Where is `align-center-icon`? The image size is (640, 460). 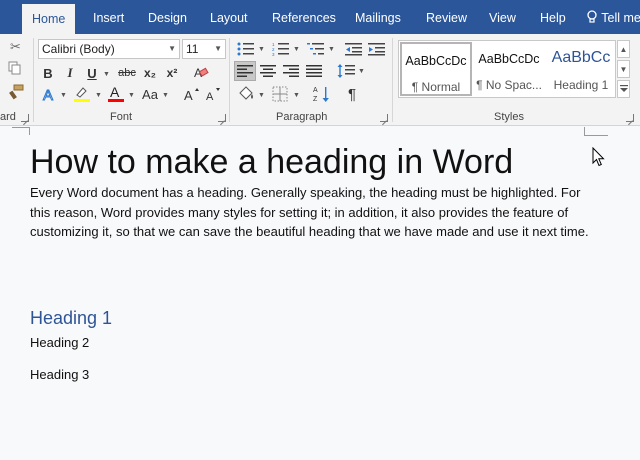
align-center-icon is located at coordinates (268, 71).